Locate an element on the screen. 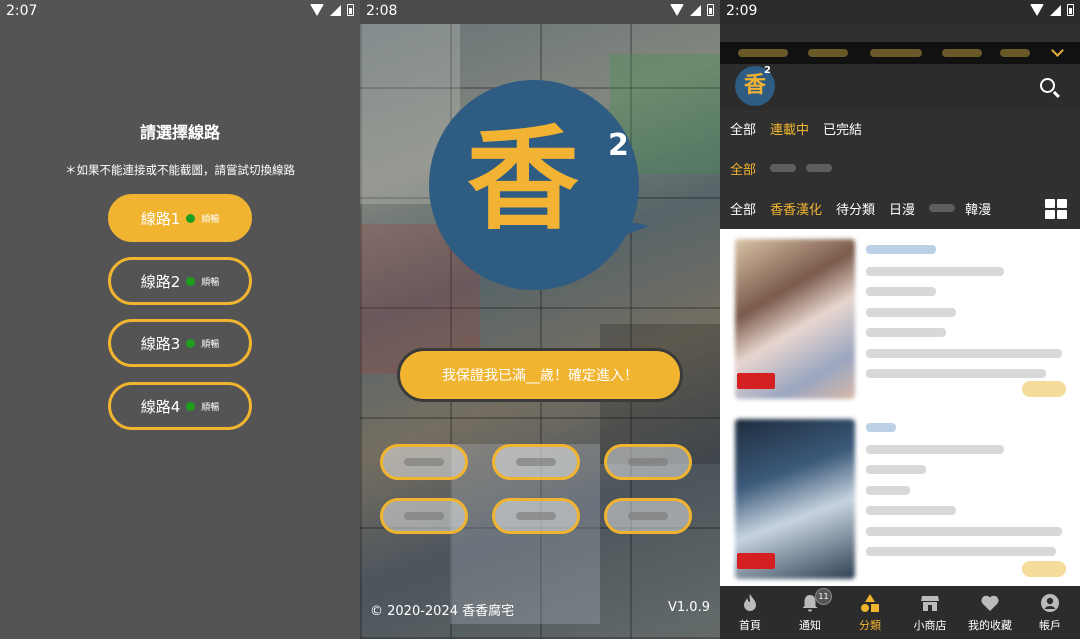 The image size is (1080, 639). nav-notifications: 11 通知 is located at coordinates (810, 612).